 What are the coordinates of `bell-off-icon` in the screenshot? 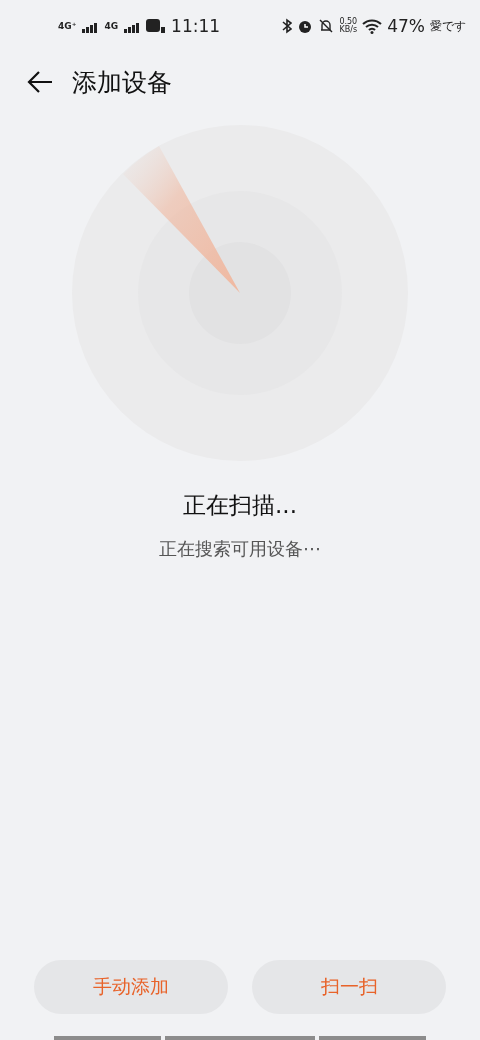 It's located at (326, 26).